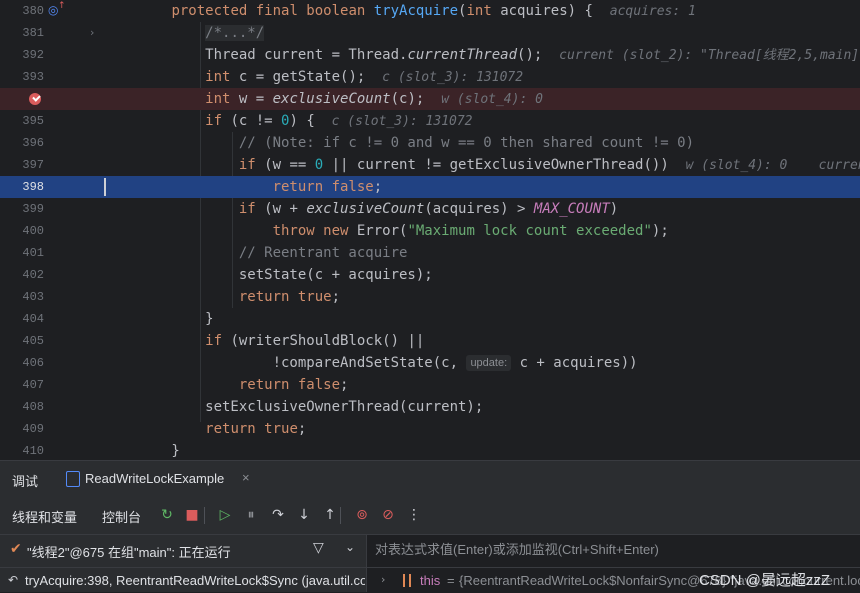 This screenshot has width=860, height=593. Describe the element at coordinates (310, 77) in the screenshot. I see `code-token: c = getState();` at that location.